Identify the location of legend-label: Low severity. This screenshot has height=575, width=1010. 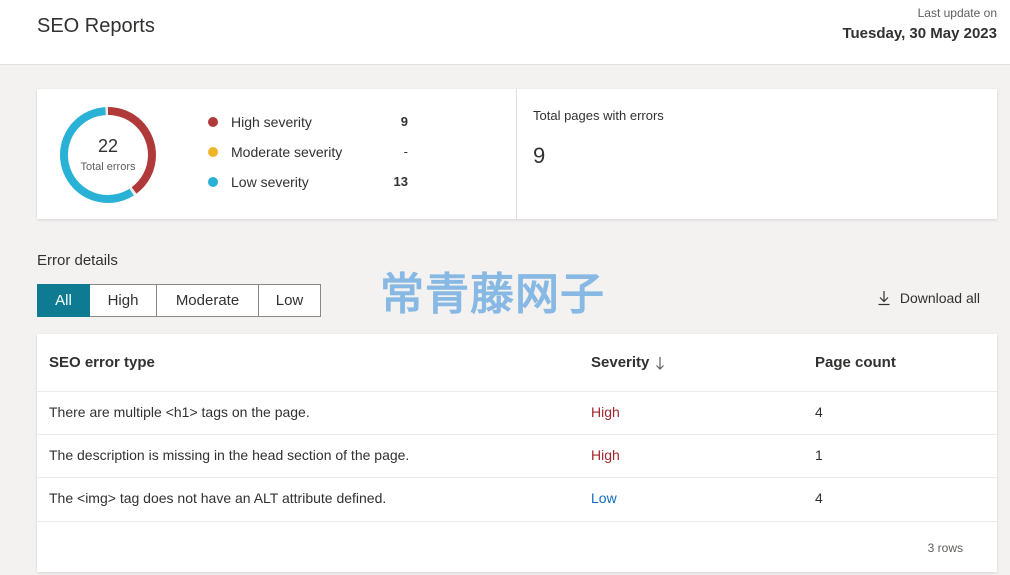
(270, 182).